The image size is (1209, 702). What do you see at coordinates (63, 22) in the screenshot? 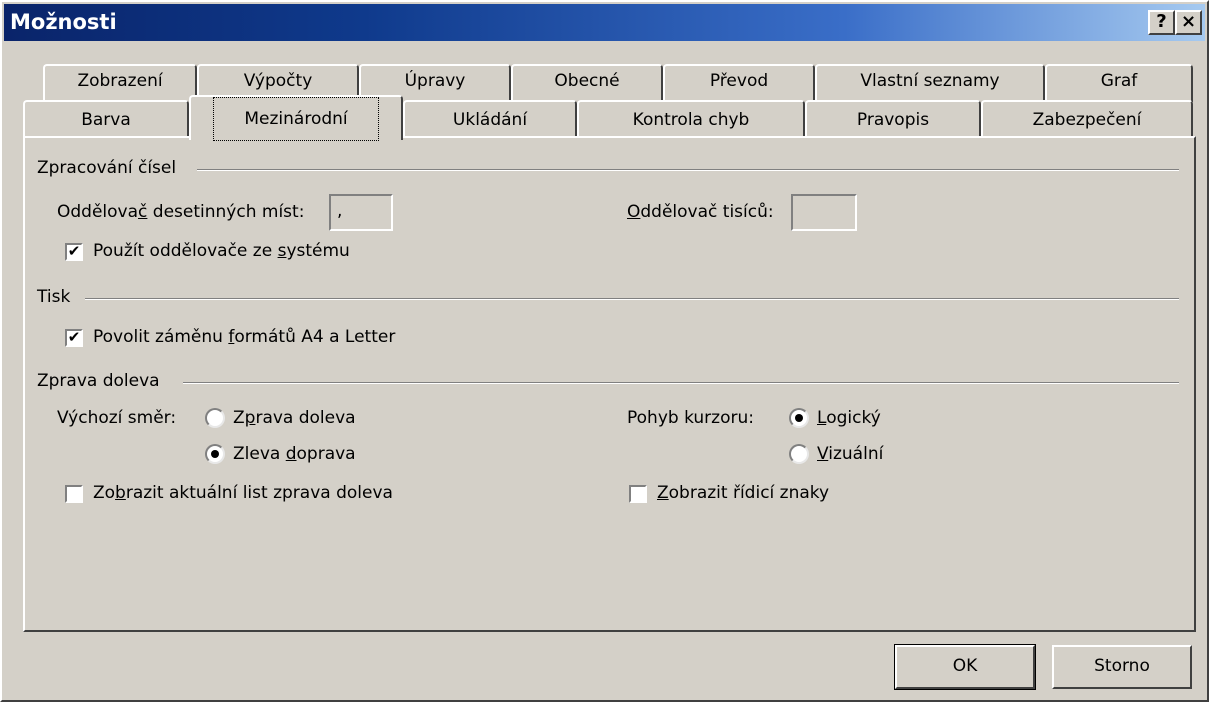
I see `window-title: Možnosti` at bounding box center [63, 22].